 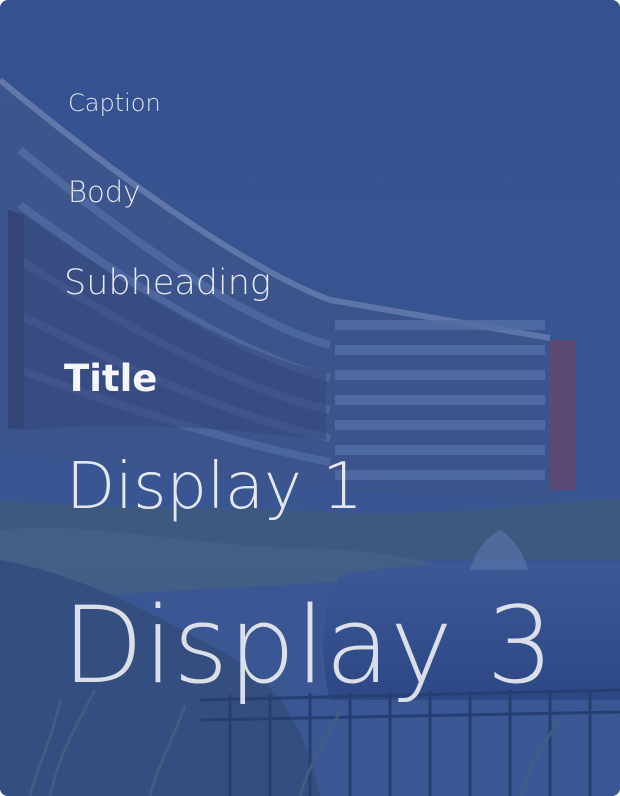 I want to click on title-text: Title, so click(x=111, y=378).